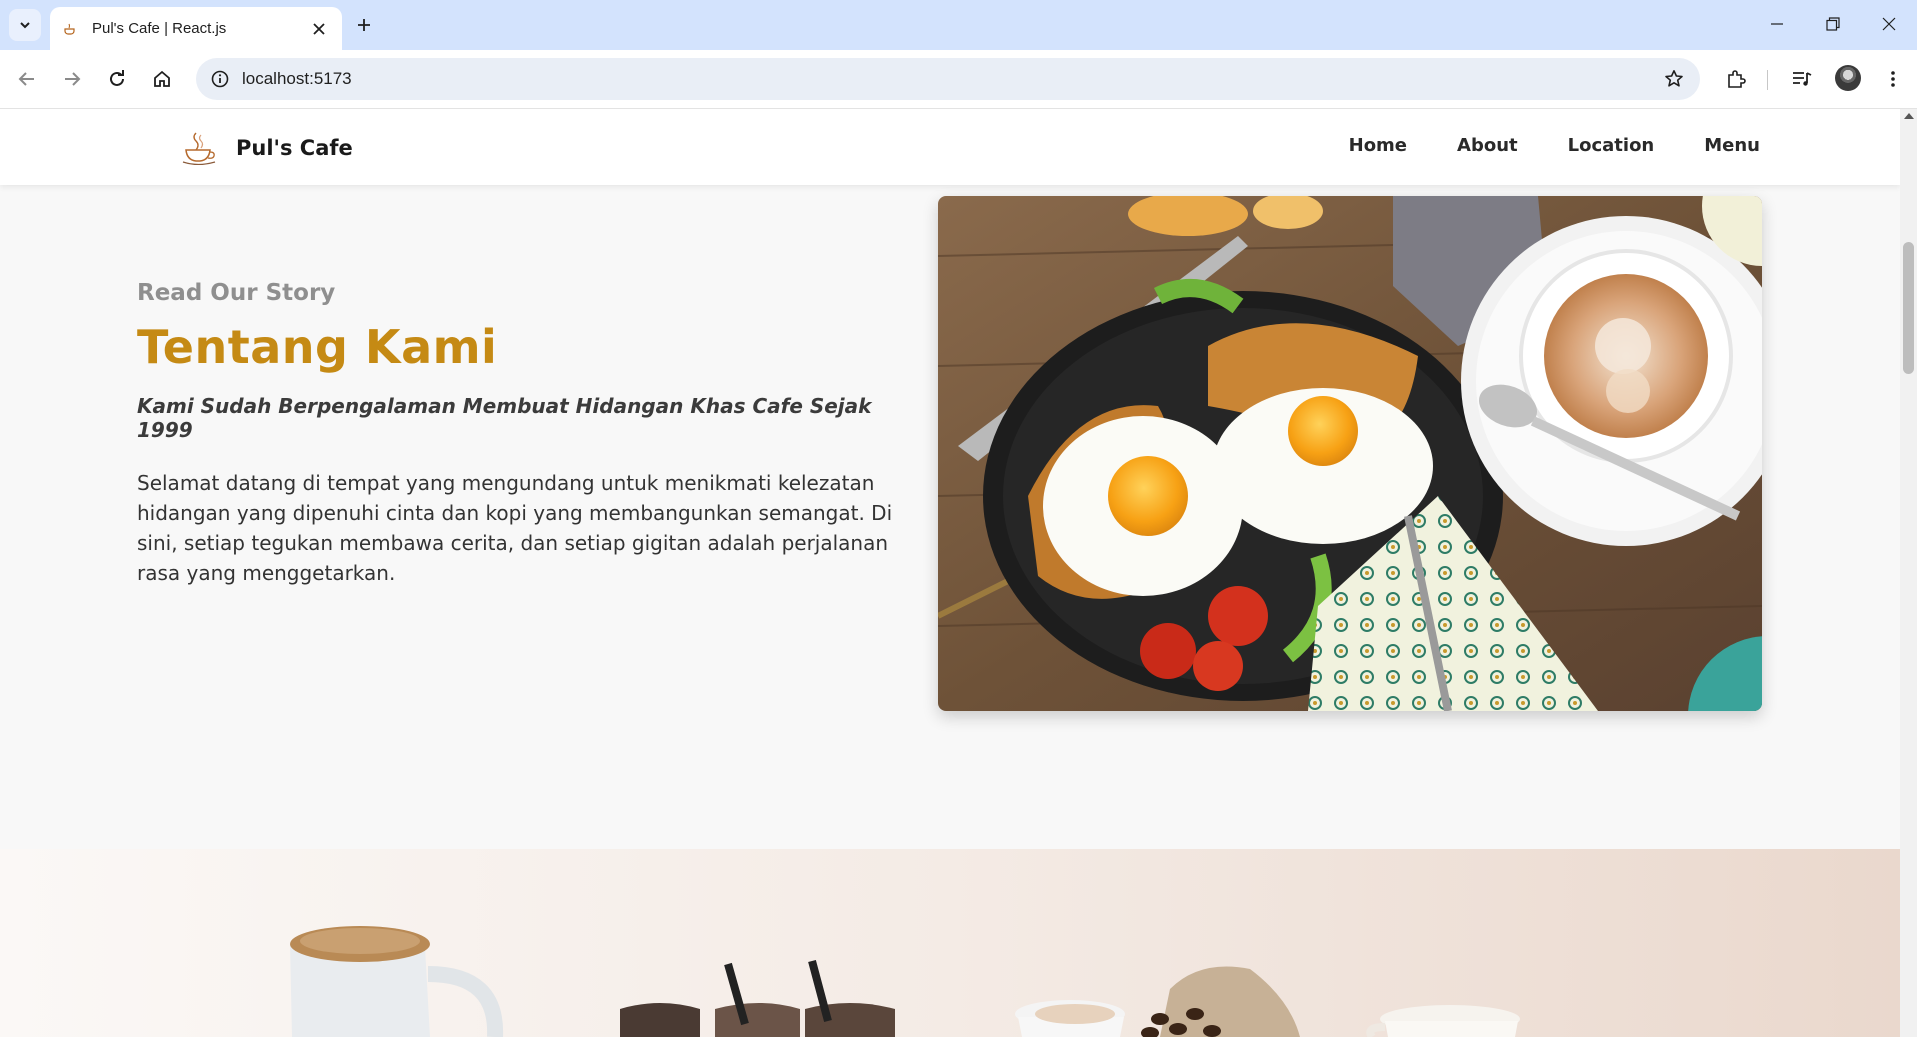  I want to click on media-control-icon, so click(1802, 79).